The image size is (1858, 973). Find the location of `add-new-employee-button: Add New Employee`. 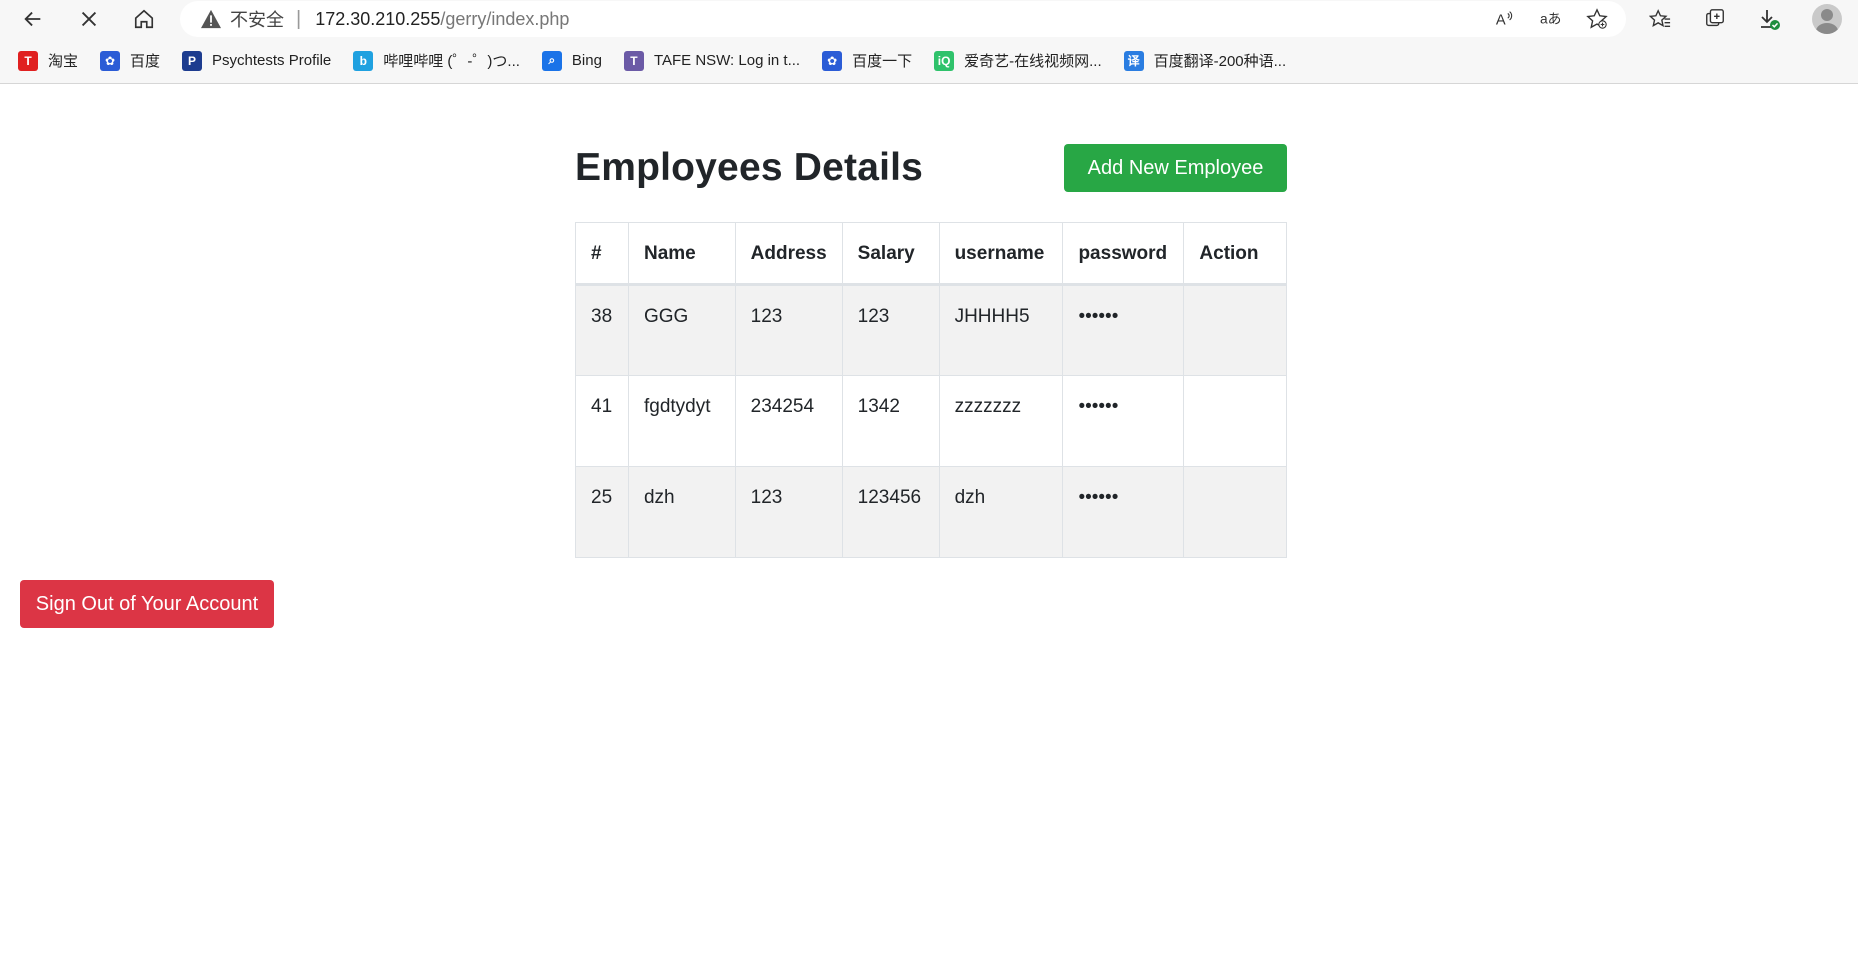

add-new-employee-button: Add New Employee is located at coordinates (1175, 168).